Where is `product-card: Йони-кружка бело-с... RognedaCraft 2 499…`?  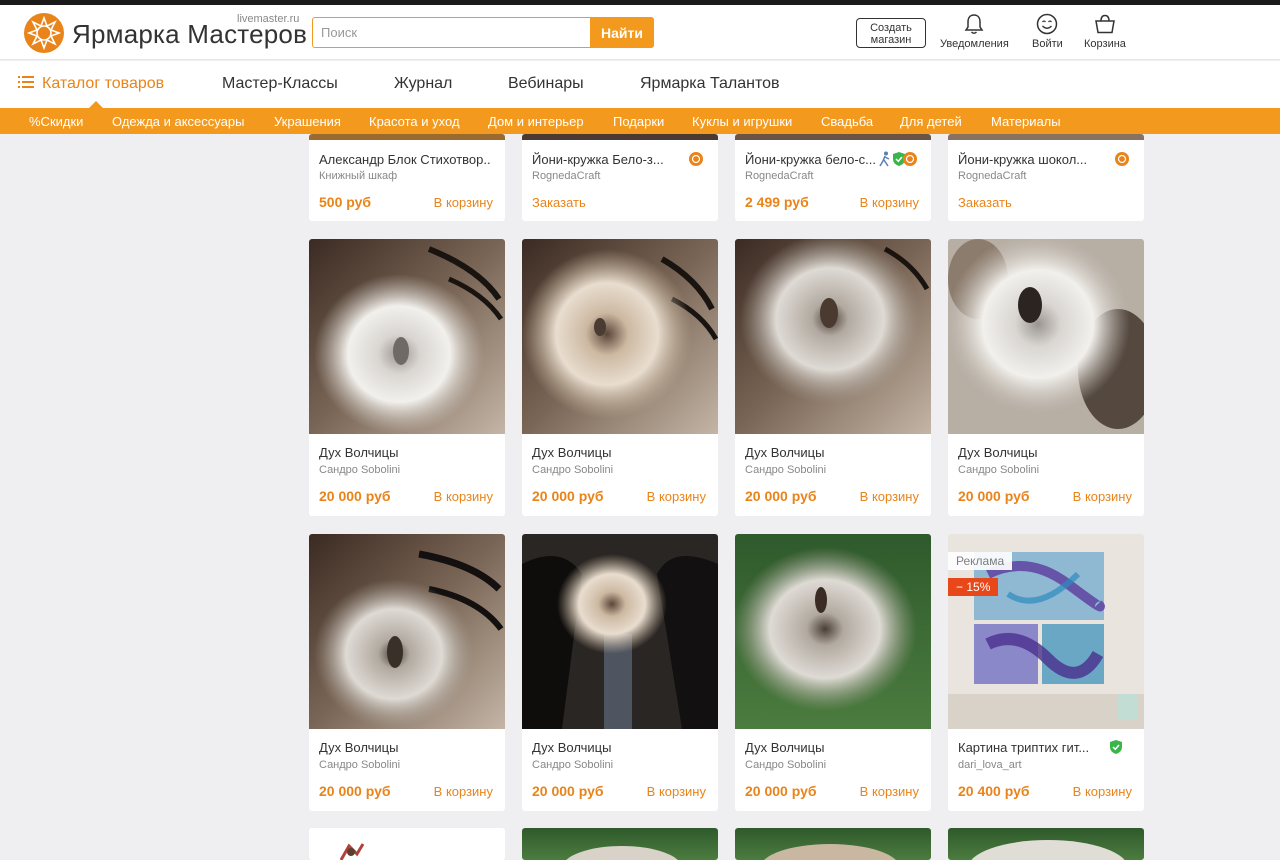
product-card: Йони-кружка бело-с... RognedaCraft 2 499… is located at coordinates (833, 177).